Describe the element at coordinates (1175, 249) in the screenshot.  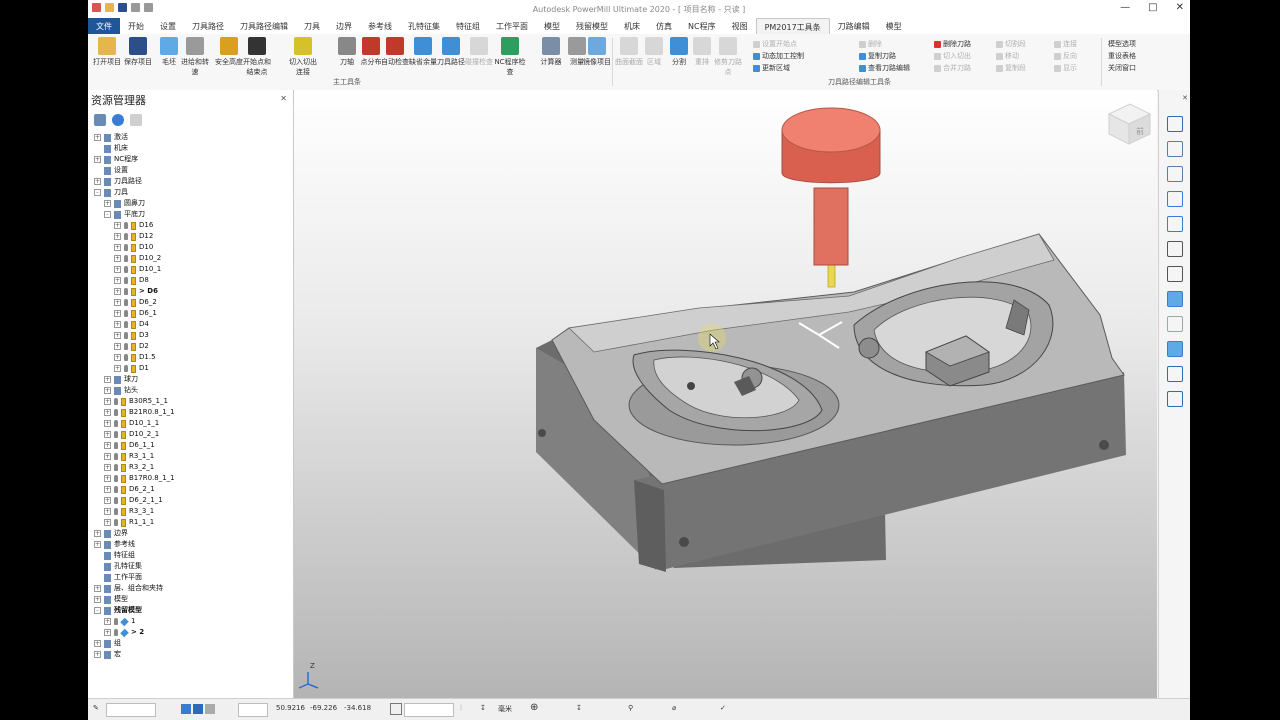
I see `zoom-box-icon` at that location.